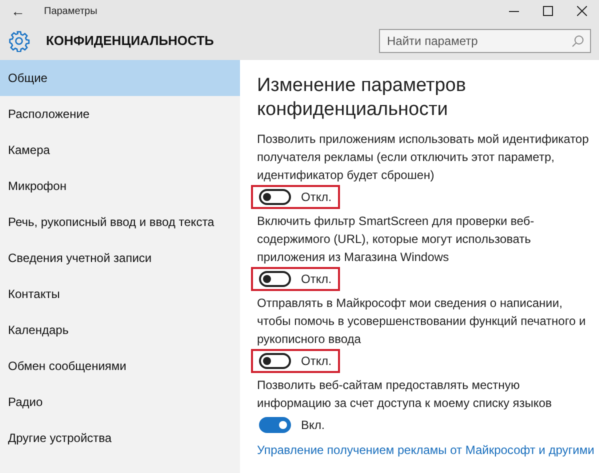 Image resolution: width=599 pixels, height=473 pixels. Describe the element at coordinates (120, 330) in the screenshot. I see `sidebar-item: Календарь` at that location.